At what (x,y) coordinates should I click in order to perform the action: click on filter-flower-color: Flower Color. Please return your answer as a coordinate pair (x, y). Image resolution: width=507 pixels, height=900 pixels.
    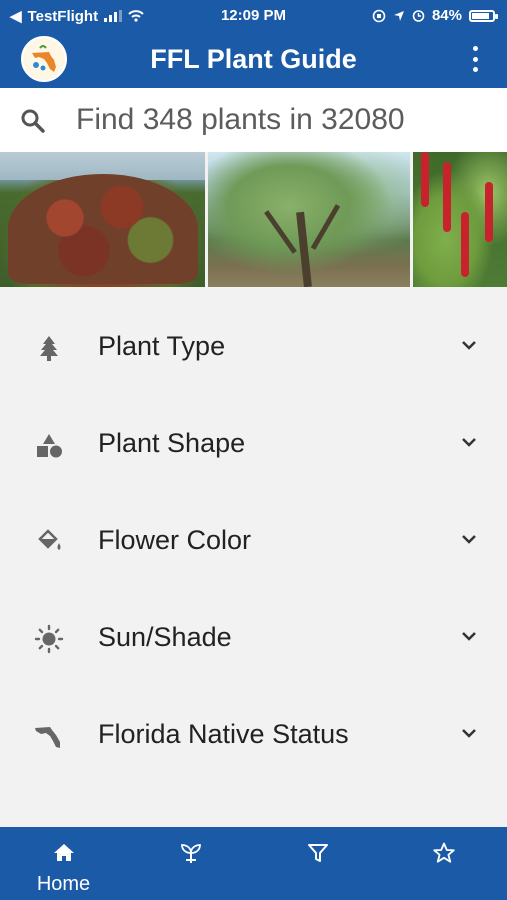
    Looking at the image, I should click on (253, 541).